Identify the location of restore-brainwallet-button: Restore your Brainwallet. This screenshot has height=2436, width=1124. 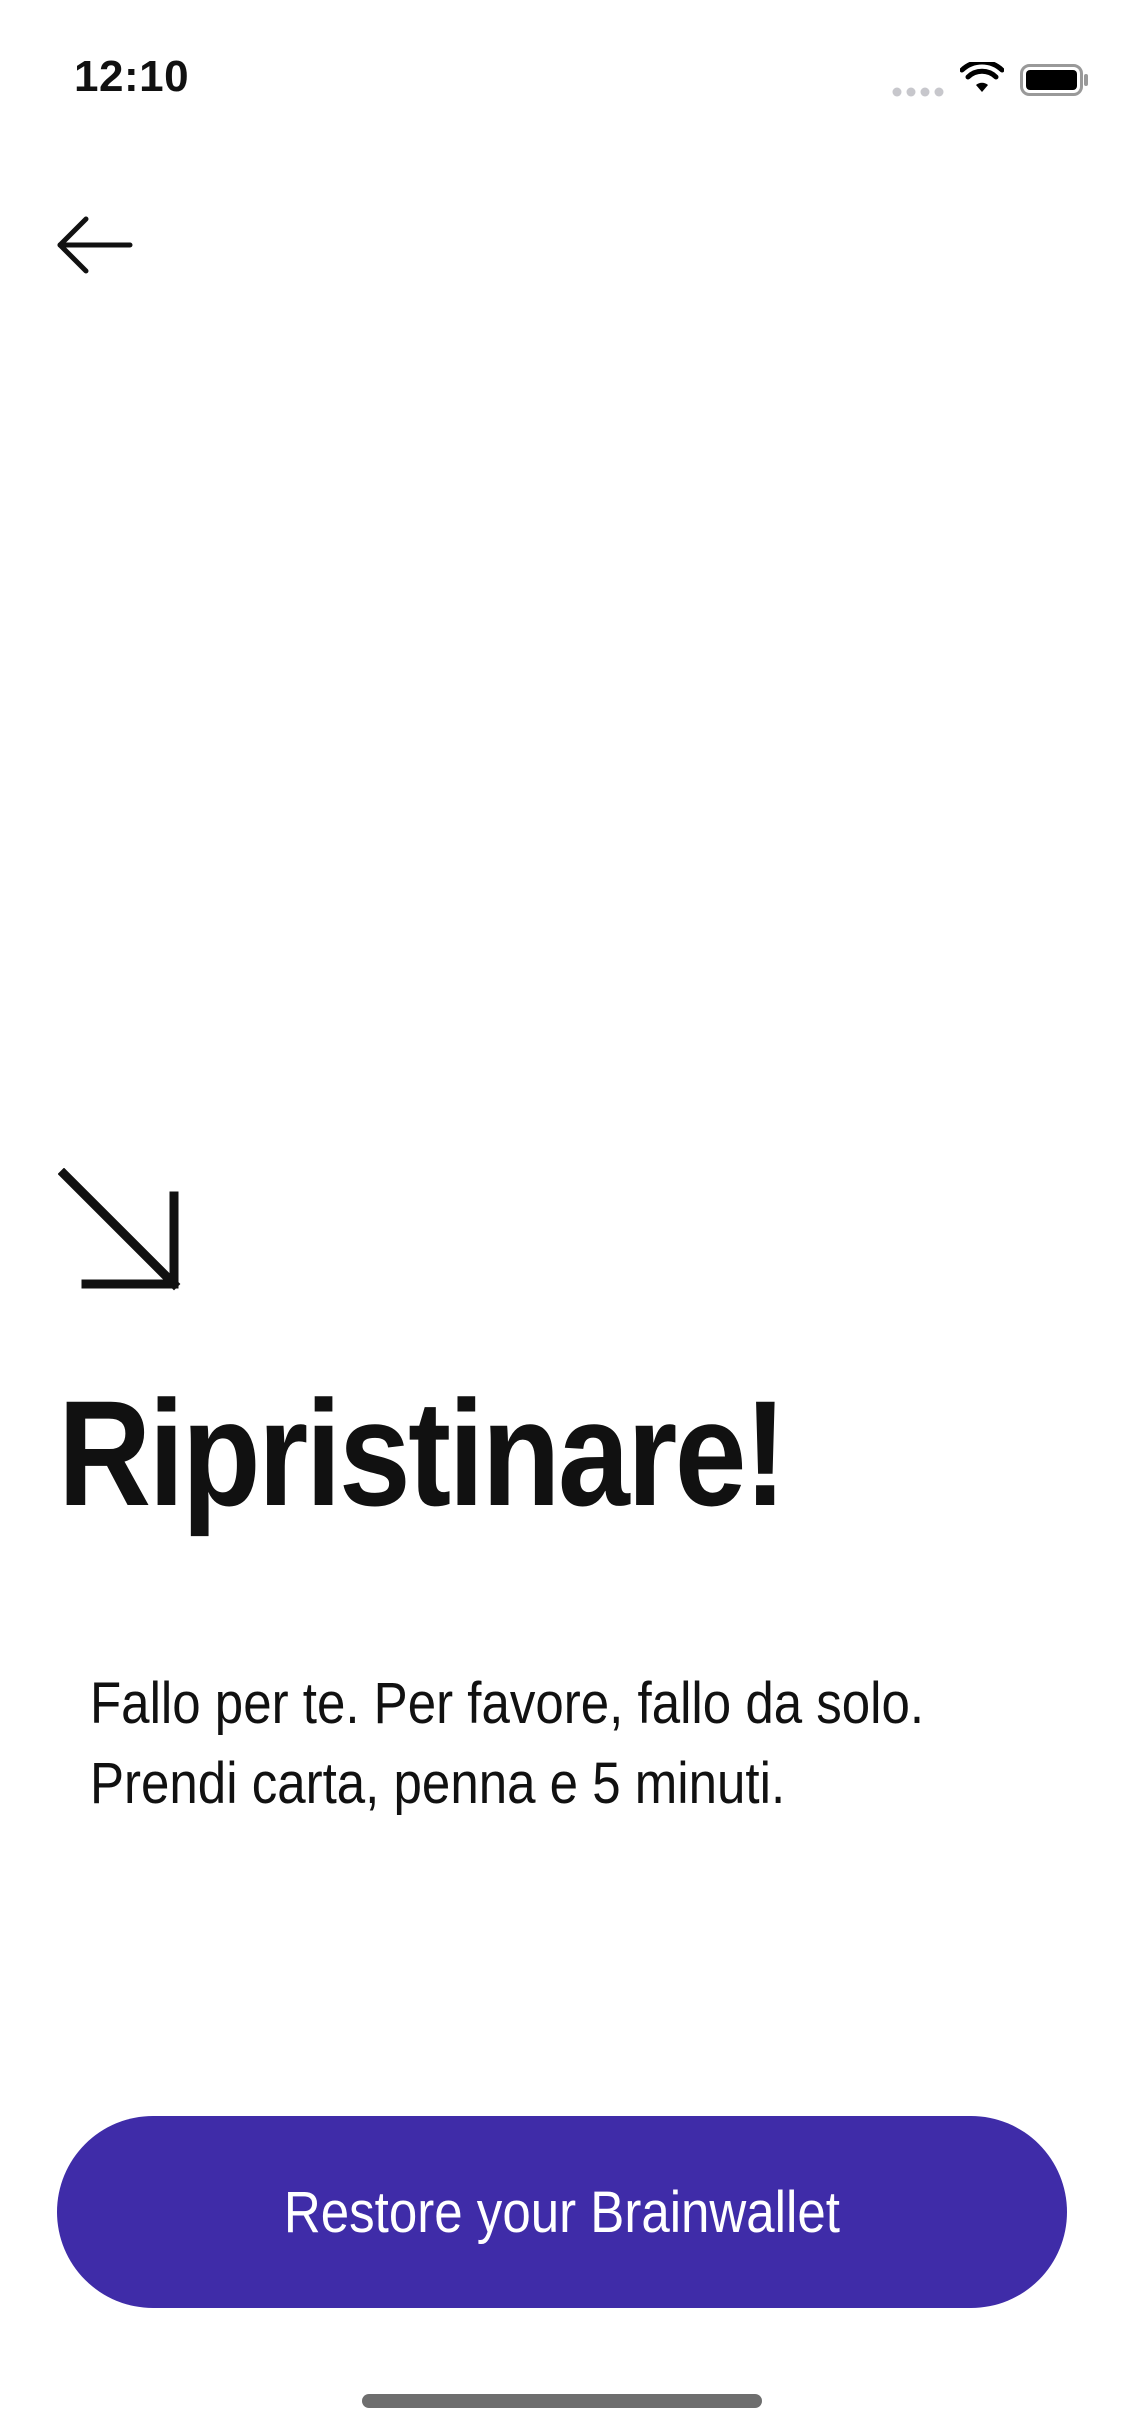
(562, 2212).